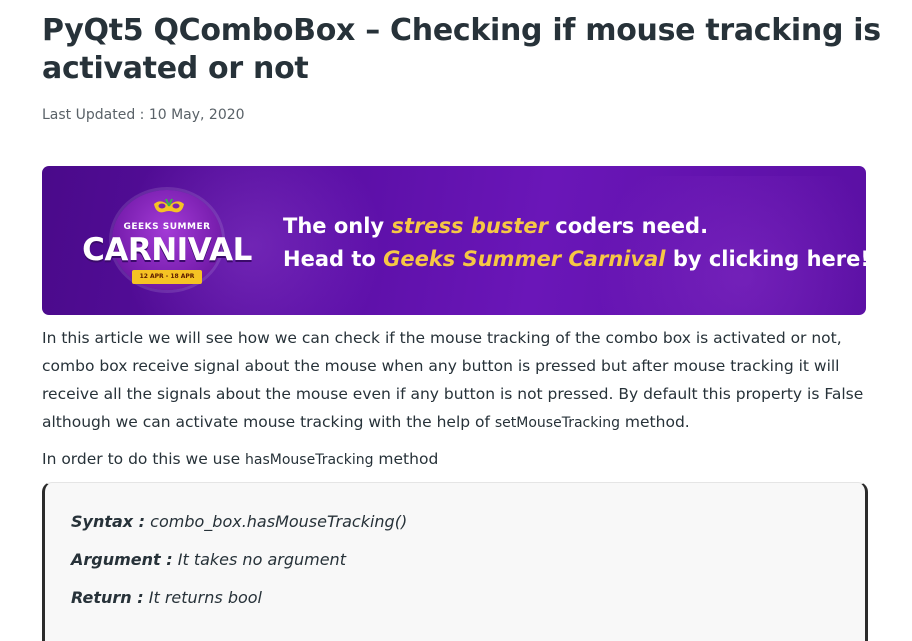 This screenshot has height=641, width=912. I want to click on syntax-value: combo_box.hasMouseTracking(), so click(276, 521).